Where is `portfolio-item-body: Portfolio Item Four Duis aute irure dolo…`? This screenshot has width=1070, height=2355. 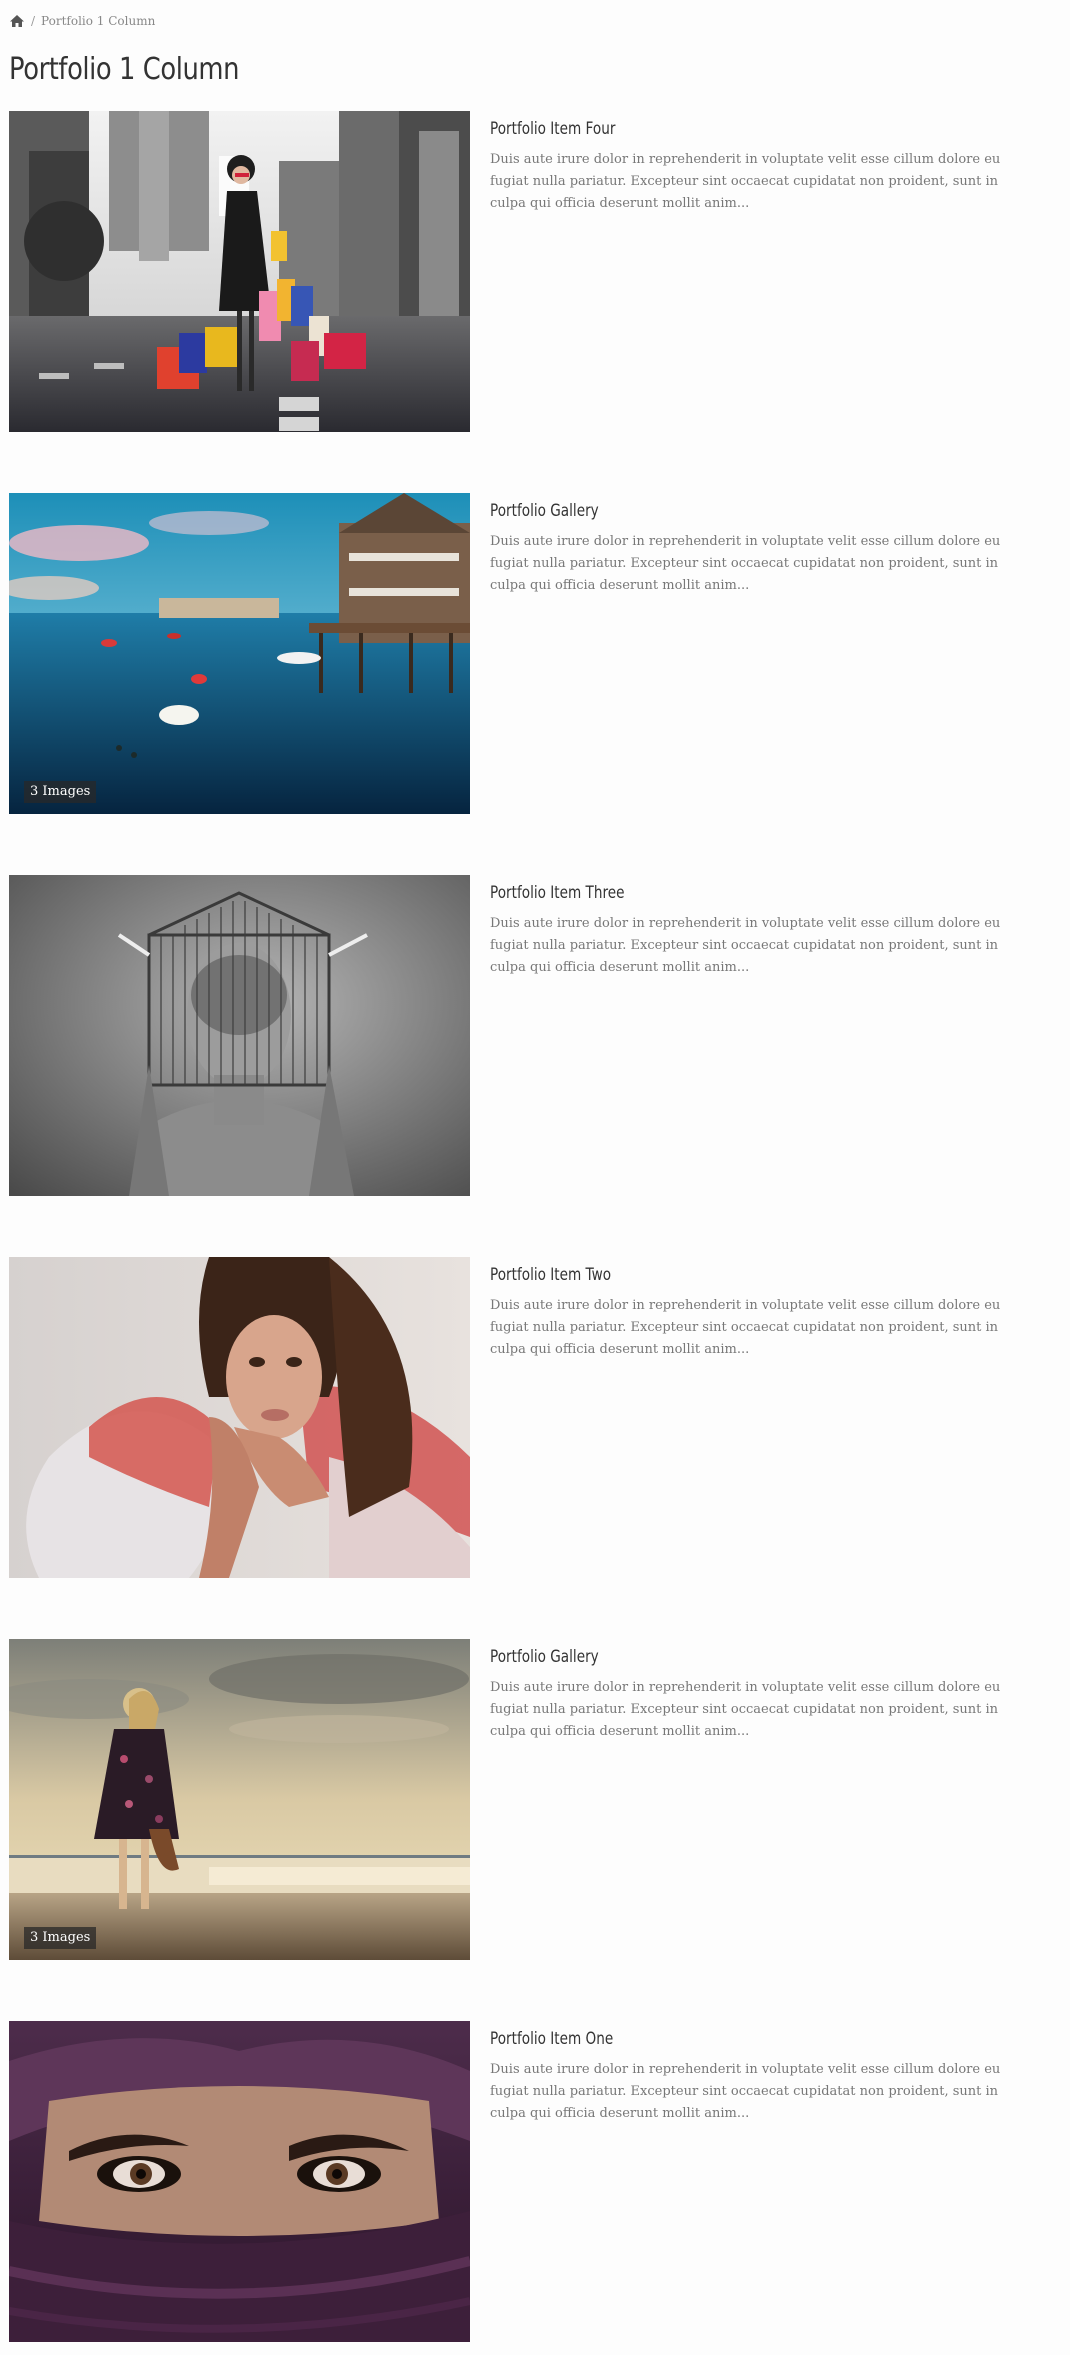
portfolio-item-body: Portfolio Item Four Duis aute irure dolo… is located at coordinates (750, 166).